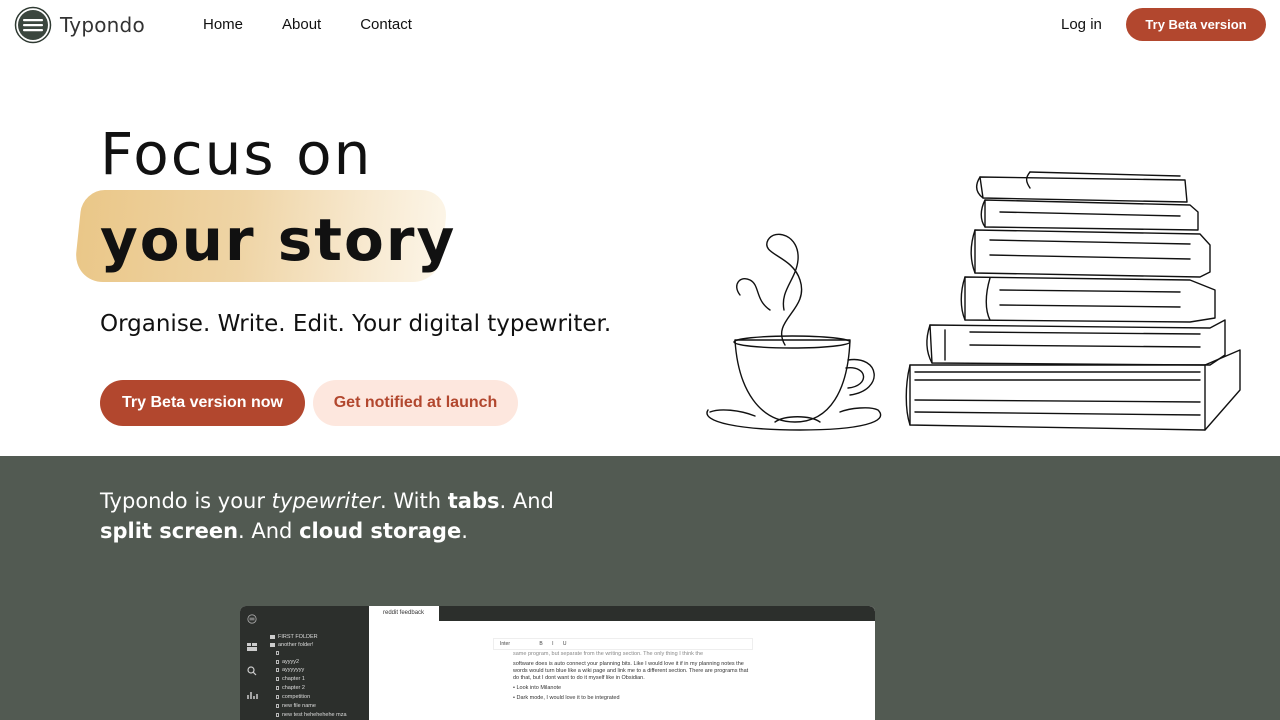 The height and width of the screenshot is (720, 1280). I want to click on sidebar-item: new file name, so click(296, 706).